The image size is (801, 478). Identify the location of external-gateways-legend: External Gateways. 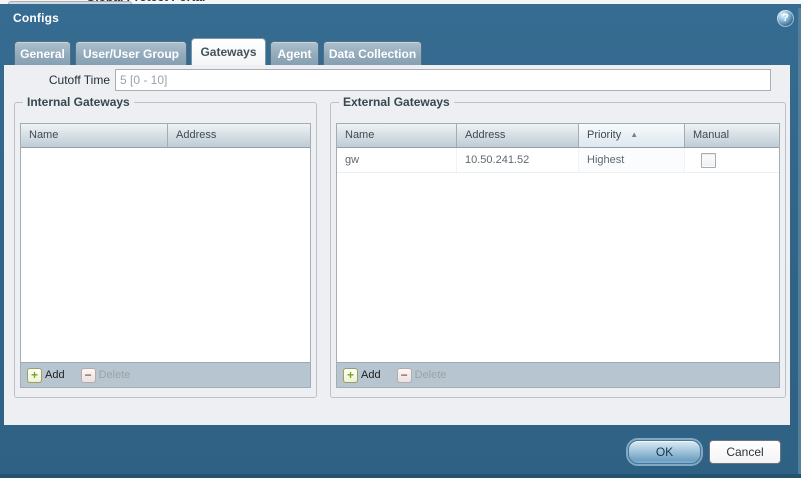
(396, 102).